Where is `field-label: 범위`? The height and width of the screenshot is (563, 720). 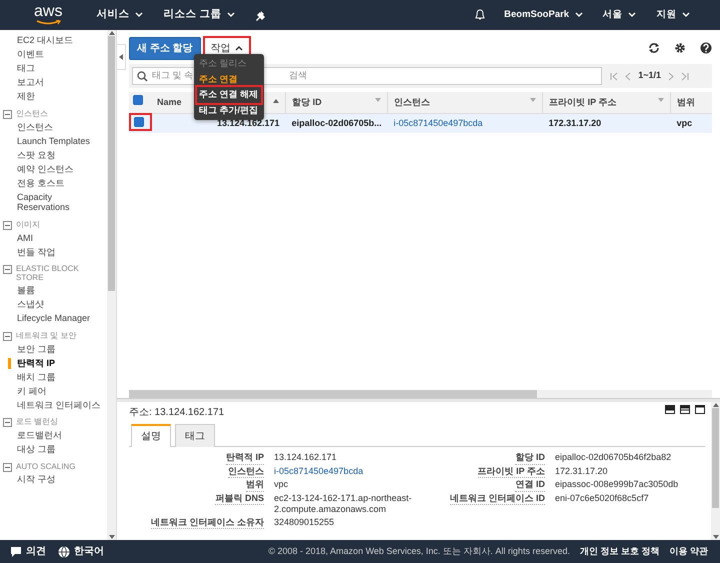 field-label: 범위 is located at coordinates (255, 485).